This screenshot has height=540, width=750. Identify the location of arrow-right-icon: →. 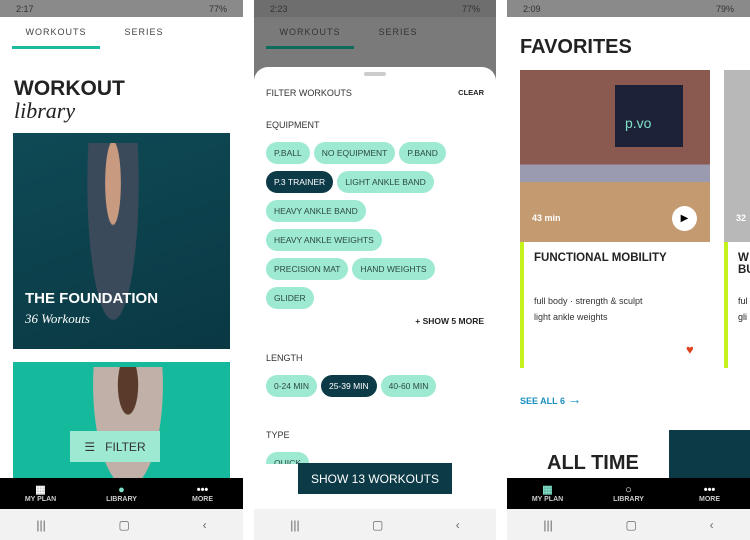
(574, 399).